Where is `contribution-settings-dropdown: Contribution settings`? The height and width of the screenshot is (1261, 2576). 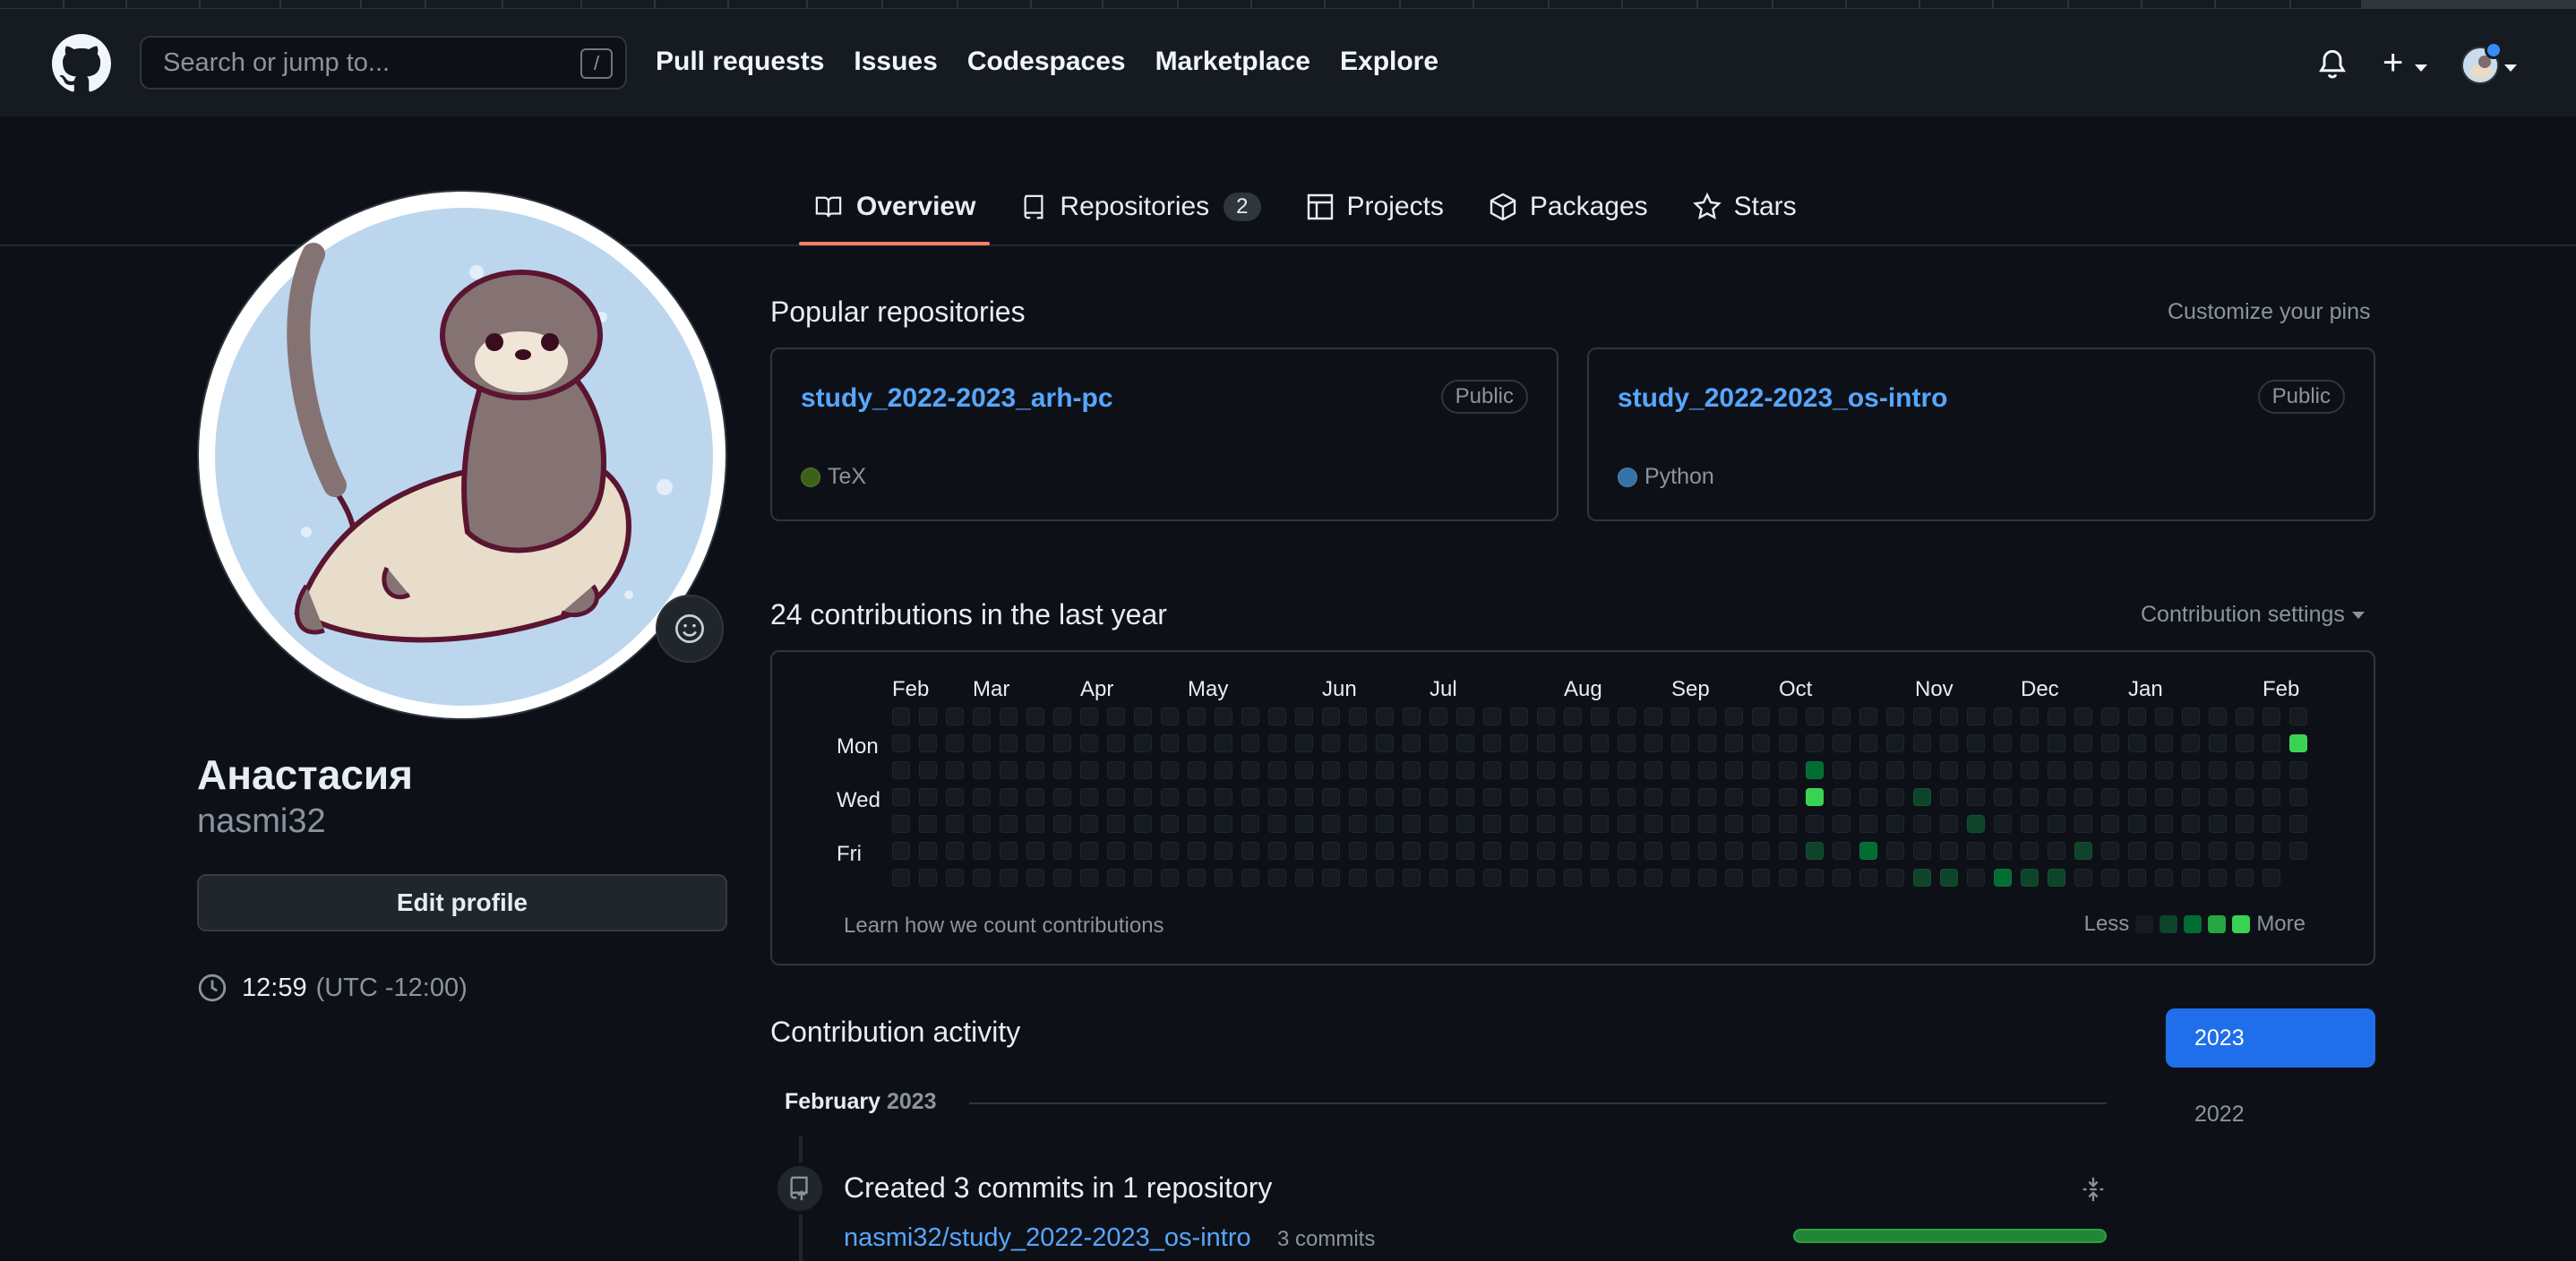 contribution-settings-dropdown: Contribution settings is located at coordinates (2253, 615).